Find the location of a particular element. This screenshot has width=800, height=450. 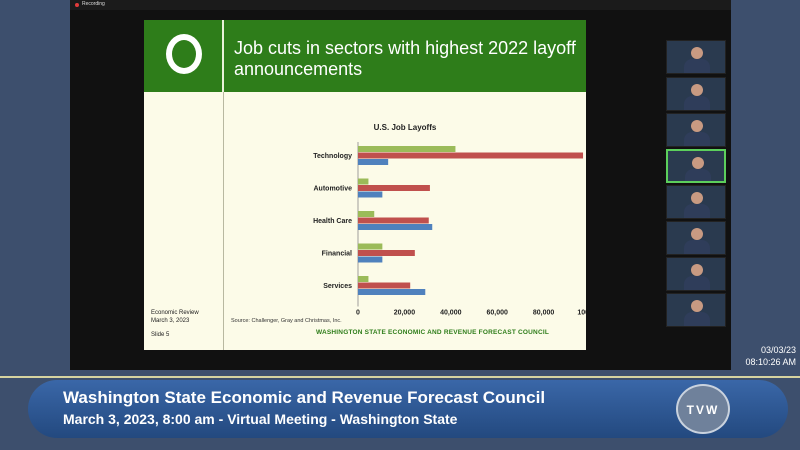

clock-time: 08:10:26 AM is located at coordinates (770, 362).